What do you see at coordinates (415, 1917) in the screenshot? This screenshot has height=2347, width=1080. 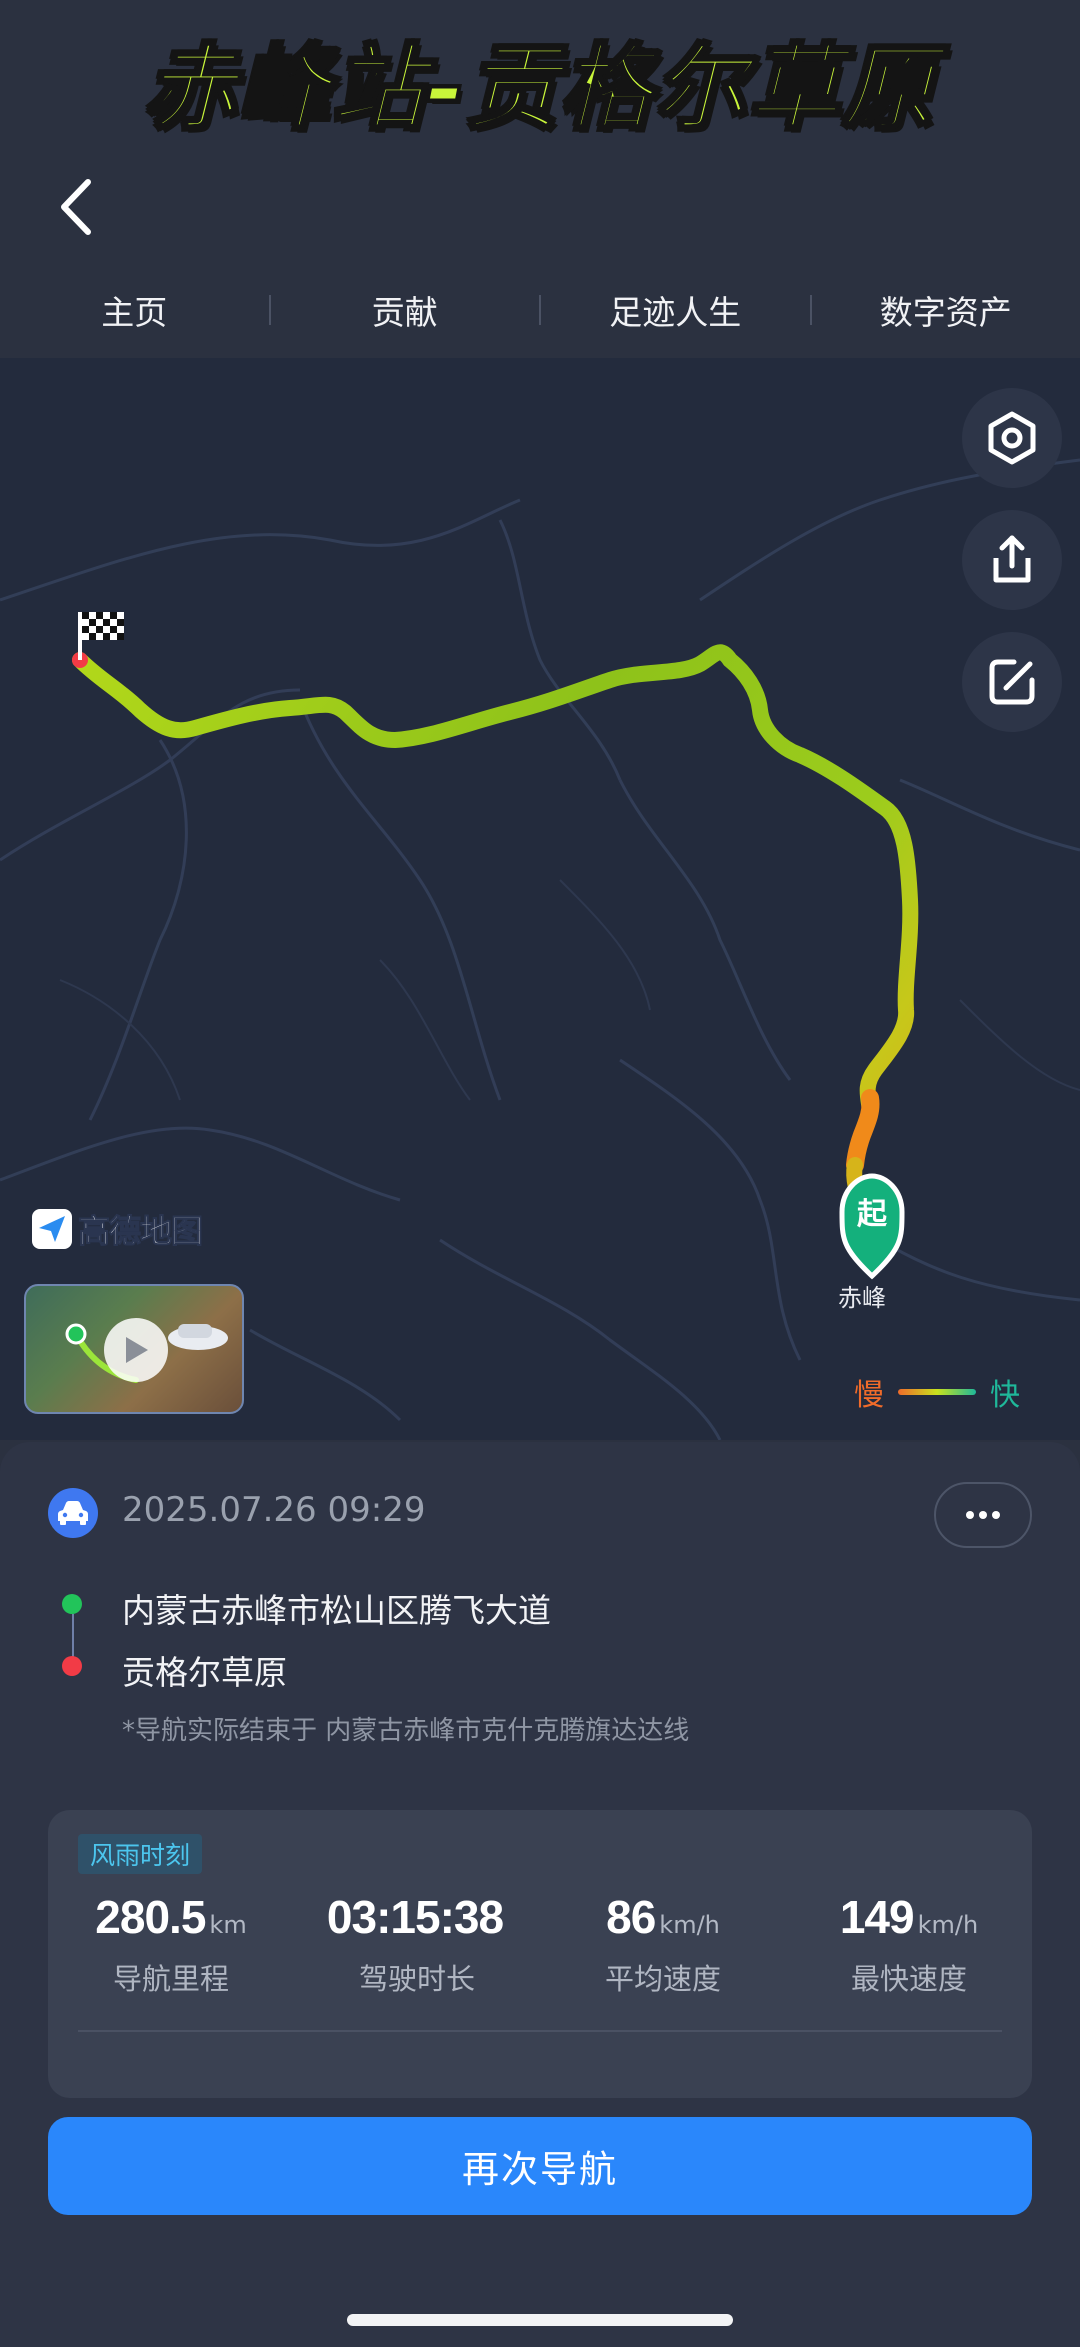 I see `stat-value: 03:15:38` at bounding box center [415, 1917].